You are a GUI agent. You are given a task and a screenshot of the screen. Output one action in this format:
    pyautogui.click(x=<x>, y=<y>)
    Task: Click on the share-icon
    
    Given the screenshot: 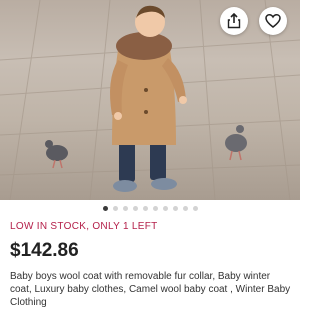 What is the action you would take?
    pyautogui.click(x=234, y=21)
    